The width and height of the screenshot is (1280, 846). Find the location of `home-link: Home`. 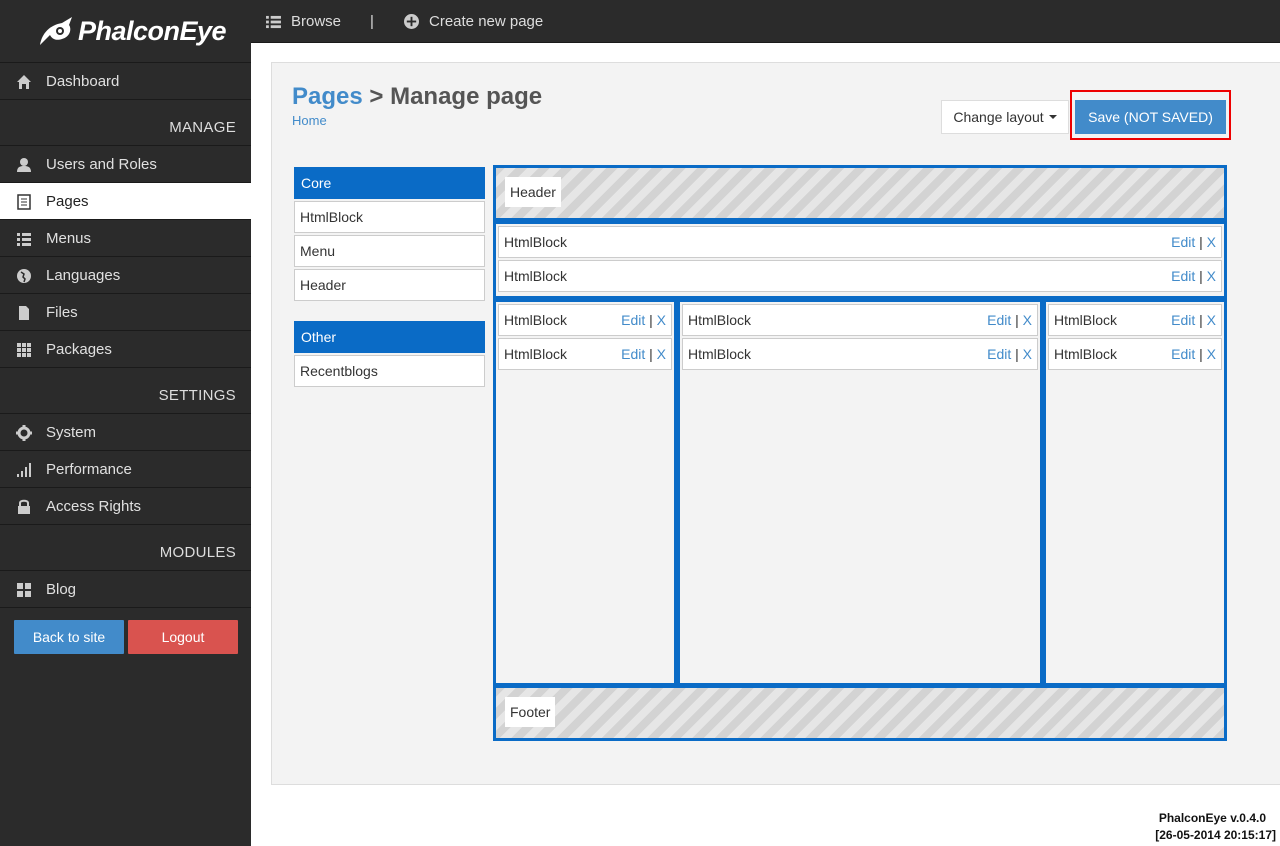

home-link: Home is located at coordinates (309, 120).